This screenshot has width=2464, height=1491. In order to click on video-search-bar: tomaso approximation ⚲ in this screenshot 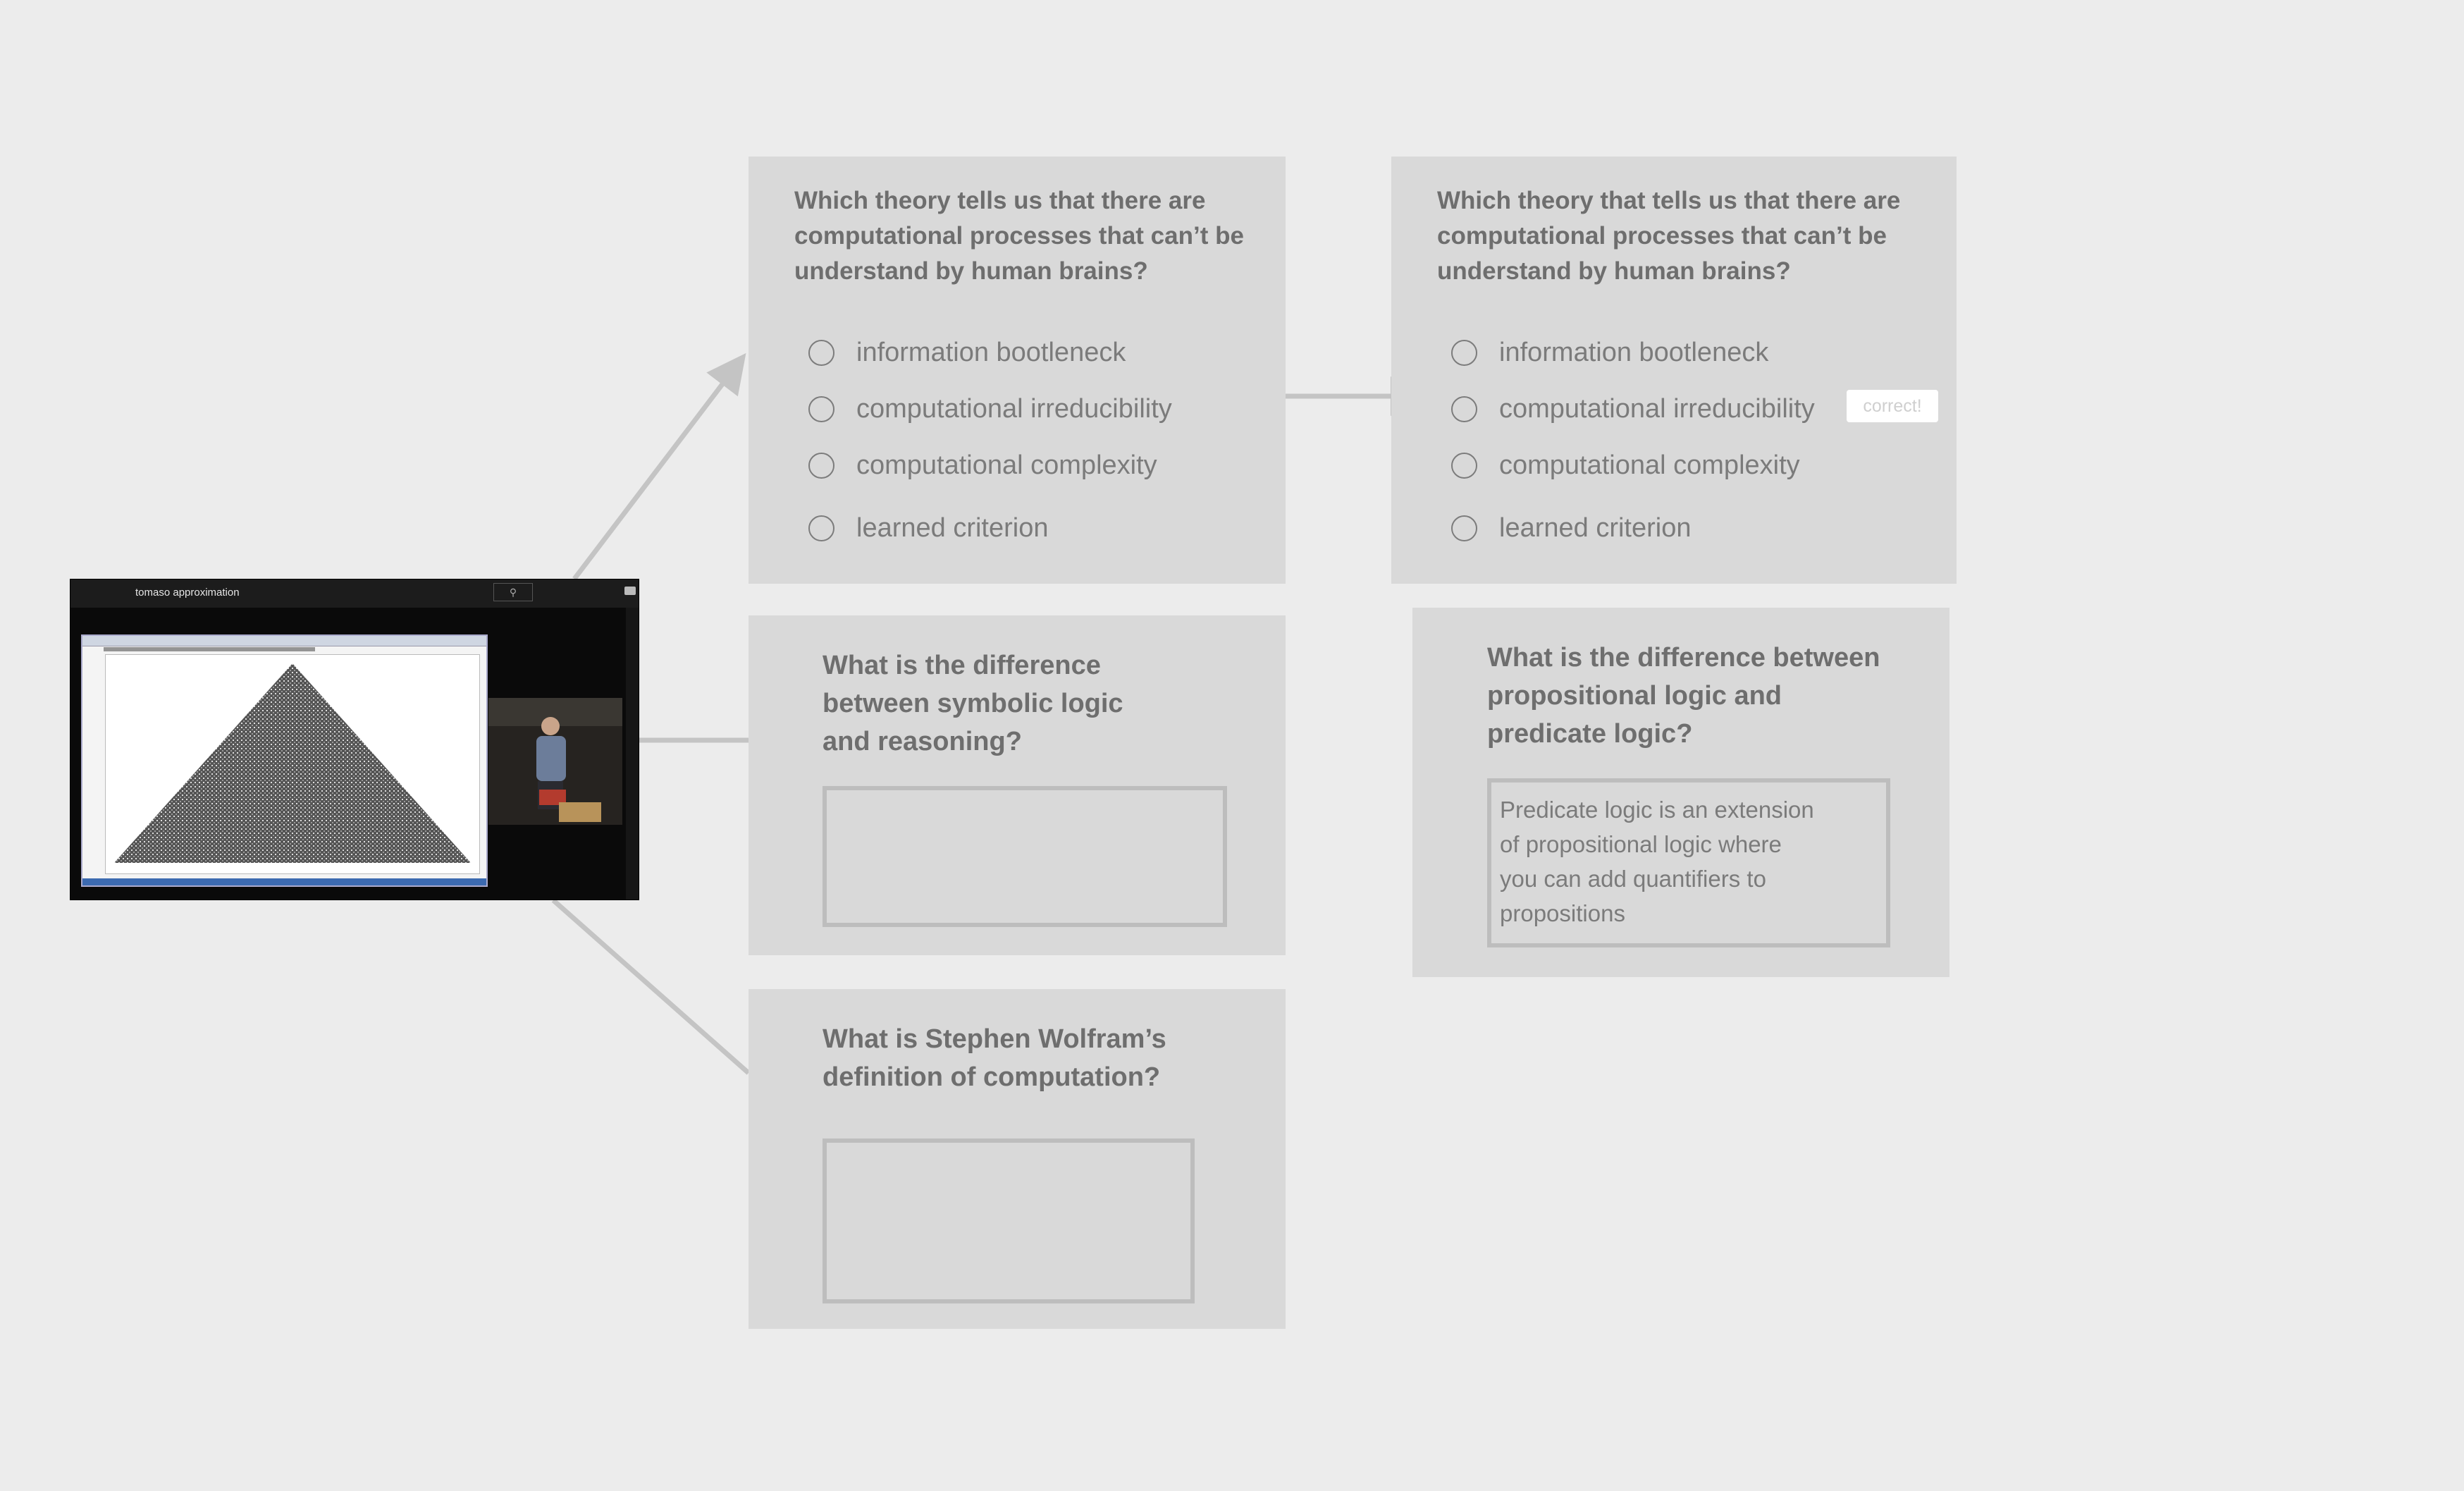, I will do `click(354, 593)`.